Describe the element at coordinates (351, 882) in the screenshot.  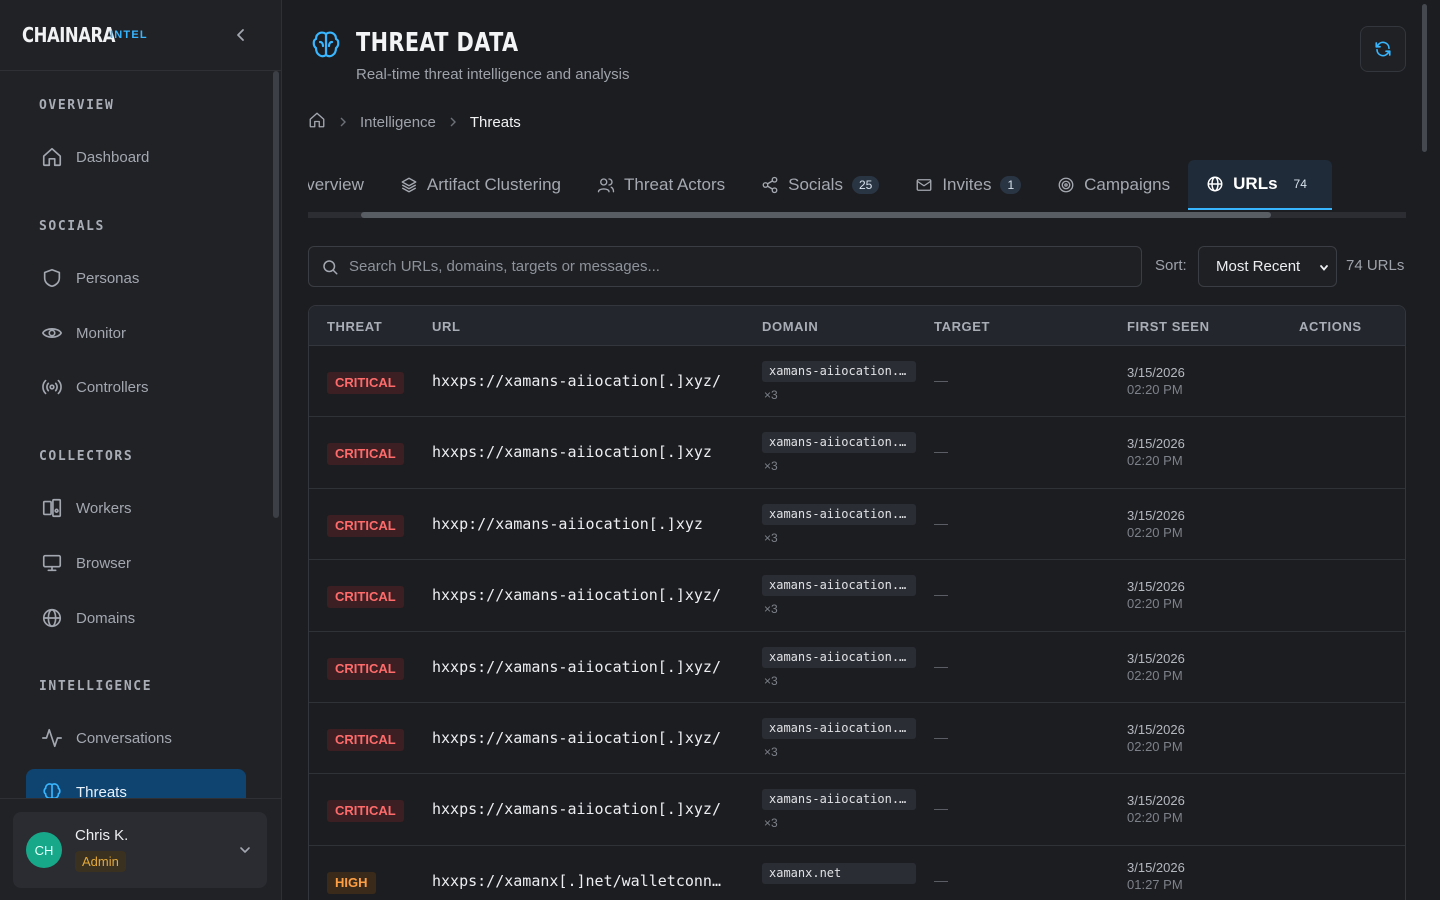
I see `severity-badge: HIGH` at that location.